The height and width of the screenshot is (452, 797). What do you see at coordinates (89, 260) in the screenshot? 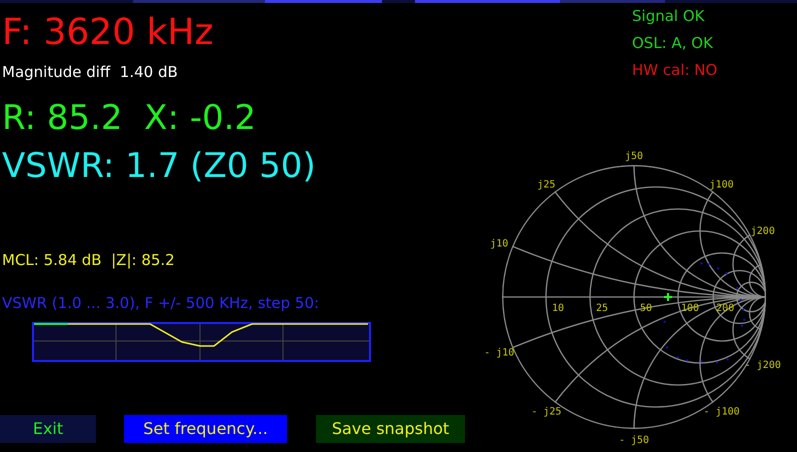
I see `mcl-text: MCL: 5.84 dB |Z|: 85.2` at bounding box center [89, 260].